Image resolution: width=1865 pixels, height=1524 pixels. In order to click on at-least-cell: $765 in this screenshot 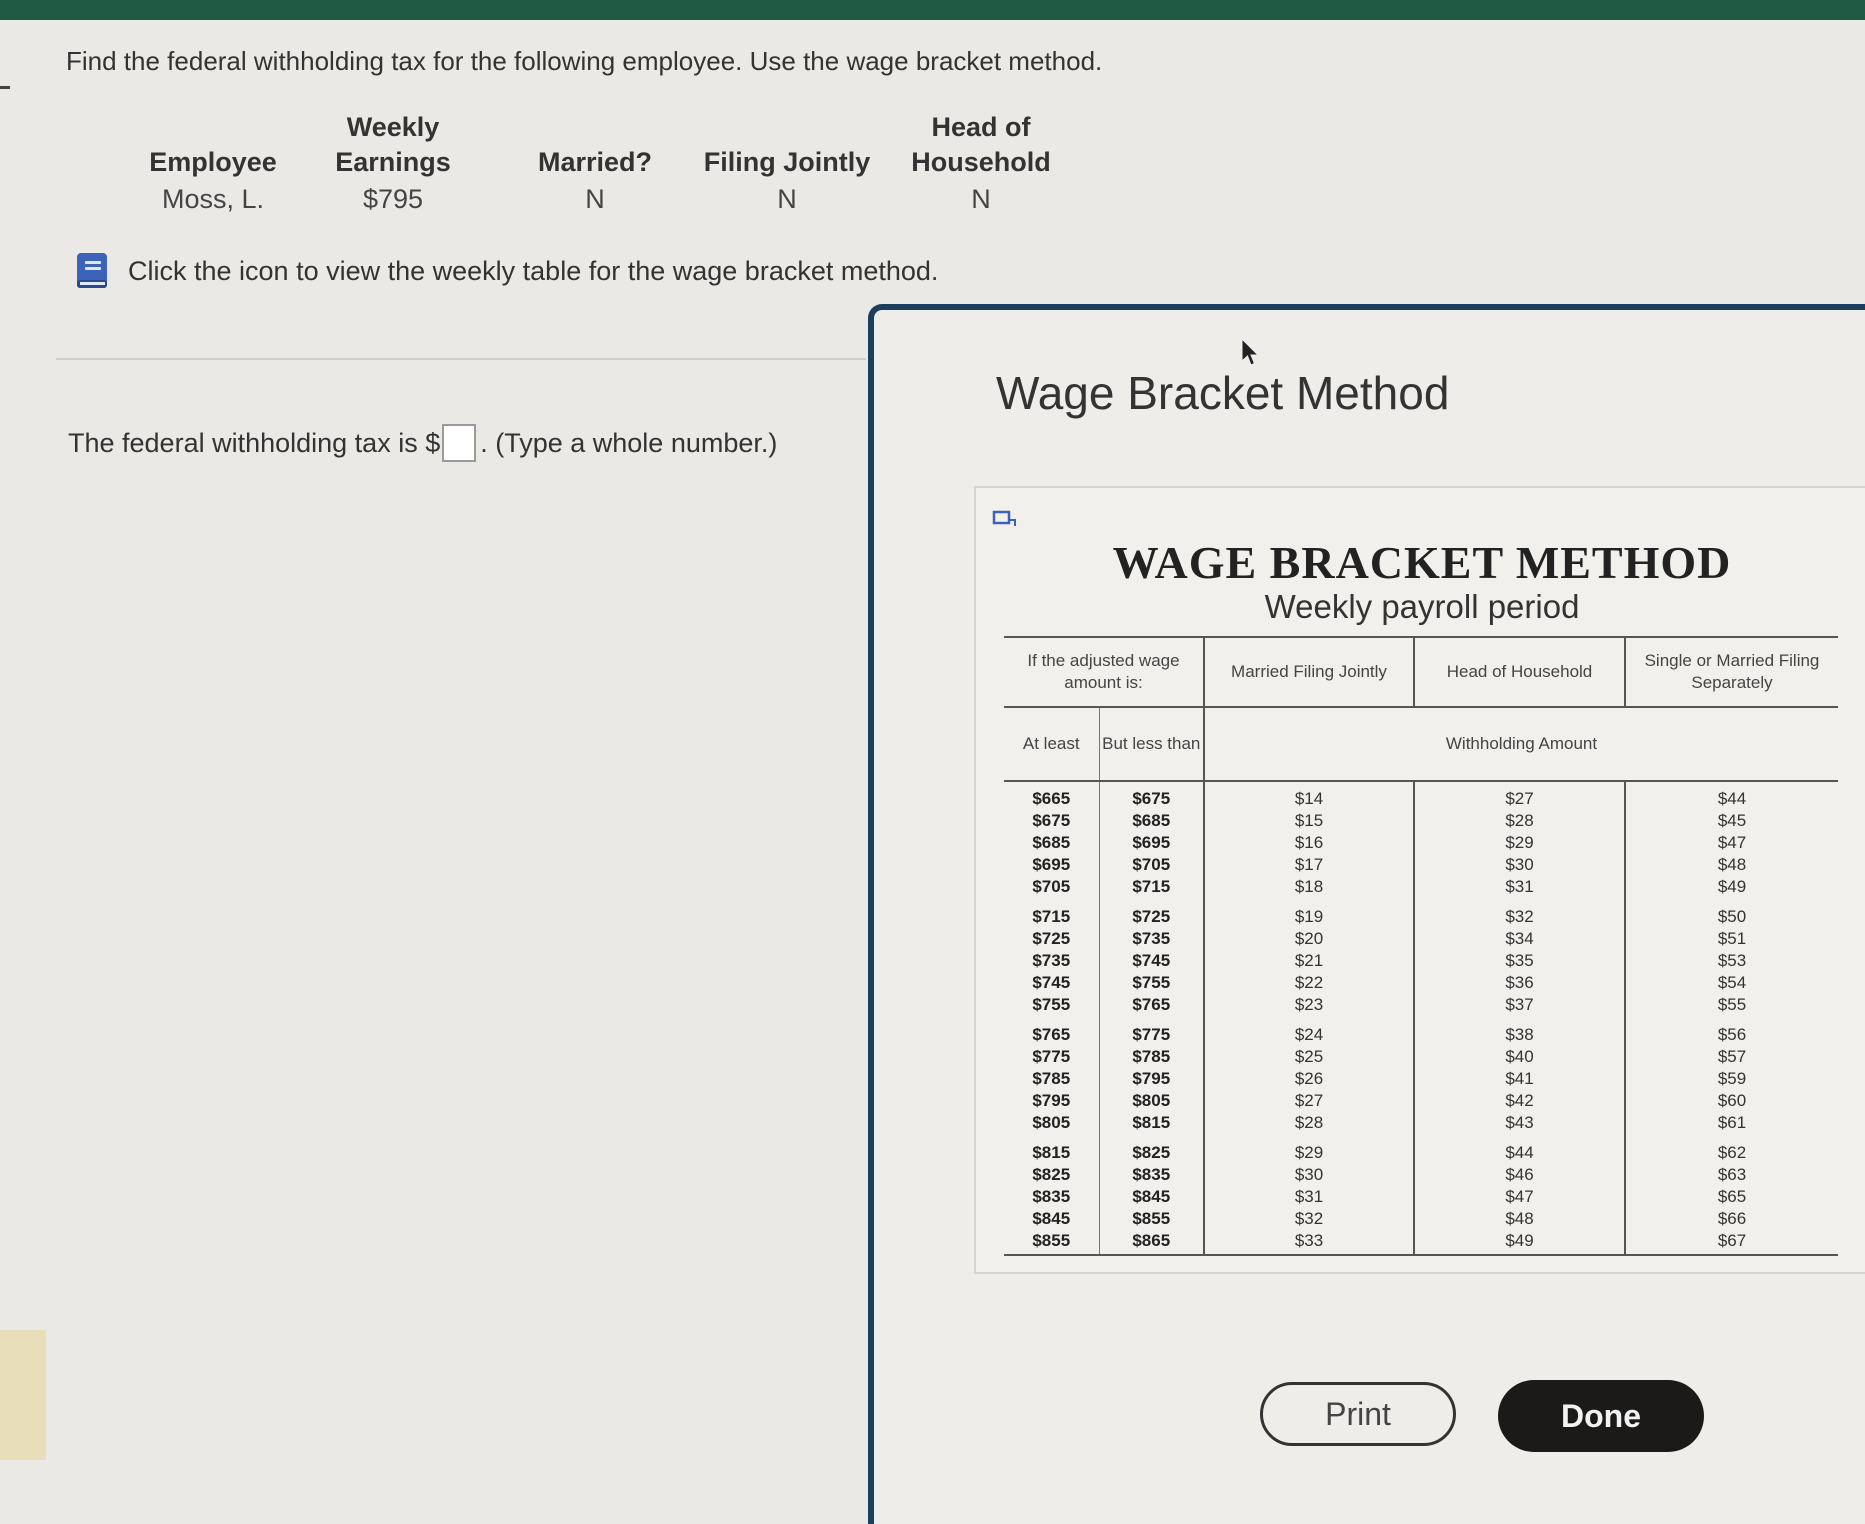, I will do `click(1051, 1034)`.